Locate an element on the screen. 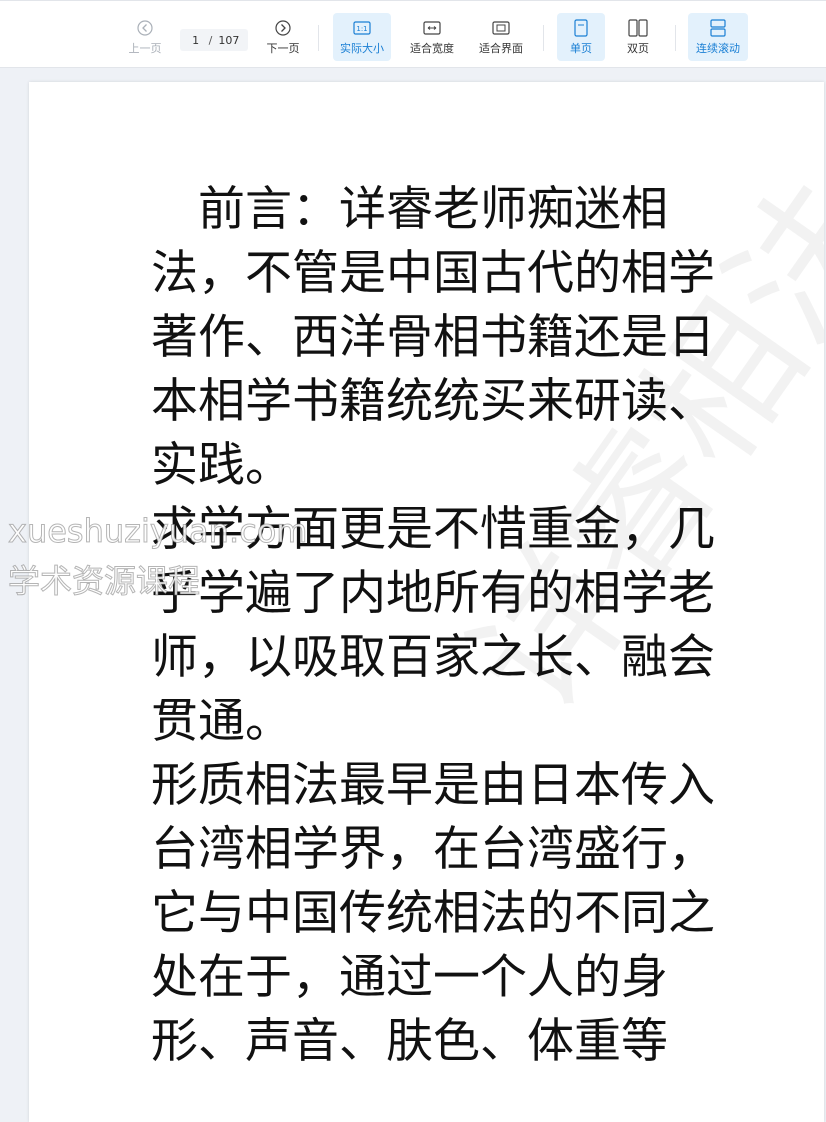 The image size is (826, 1122). continuous-scroll-button: 连续滚动 is located at coordinates (718, 37).